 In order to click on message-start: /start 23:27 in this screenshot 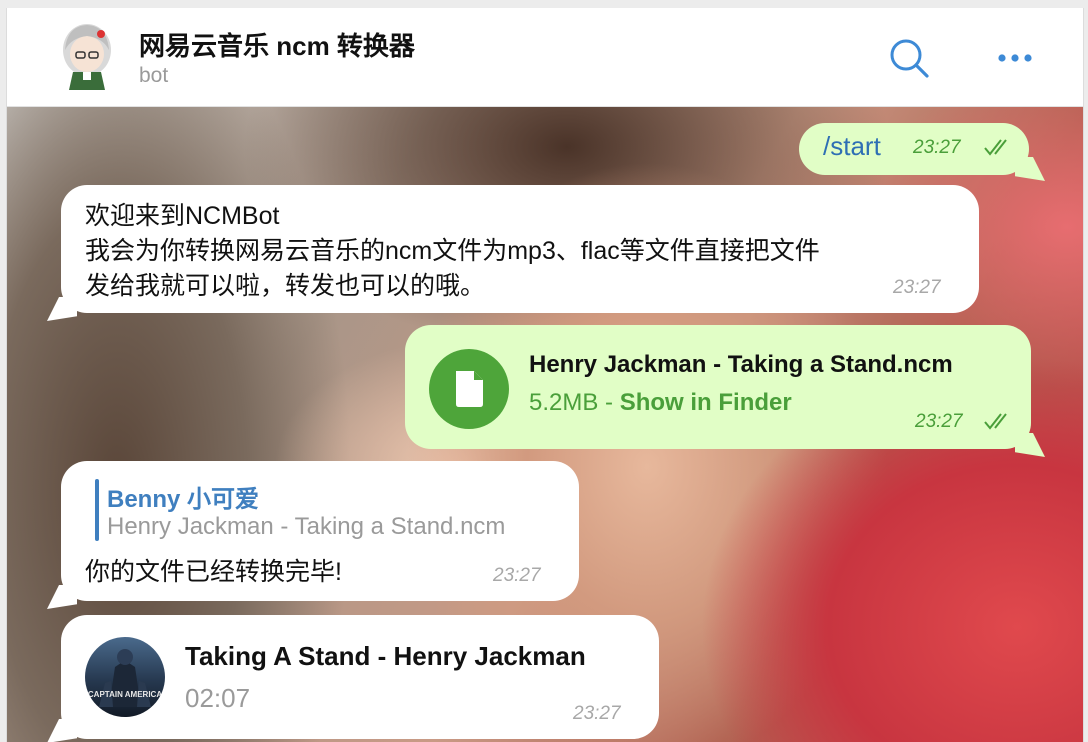, I will do `click(914, 149)`.